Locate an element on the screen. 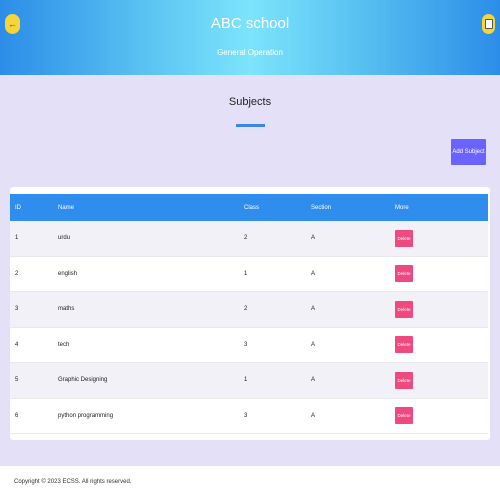 The height and width of the screenshot is (500, 500). document-icon is located at coordinates (488, 24).